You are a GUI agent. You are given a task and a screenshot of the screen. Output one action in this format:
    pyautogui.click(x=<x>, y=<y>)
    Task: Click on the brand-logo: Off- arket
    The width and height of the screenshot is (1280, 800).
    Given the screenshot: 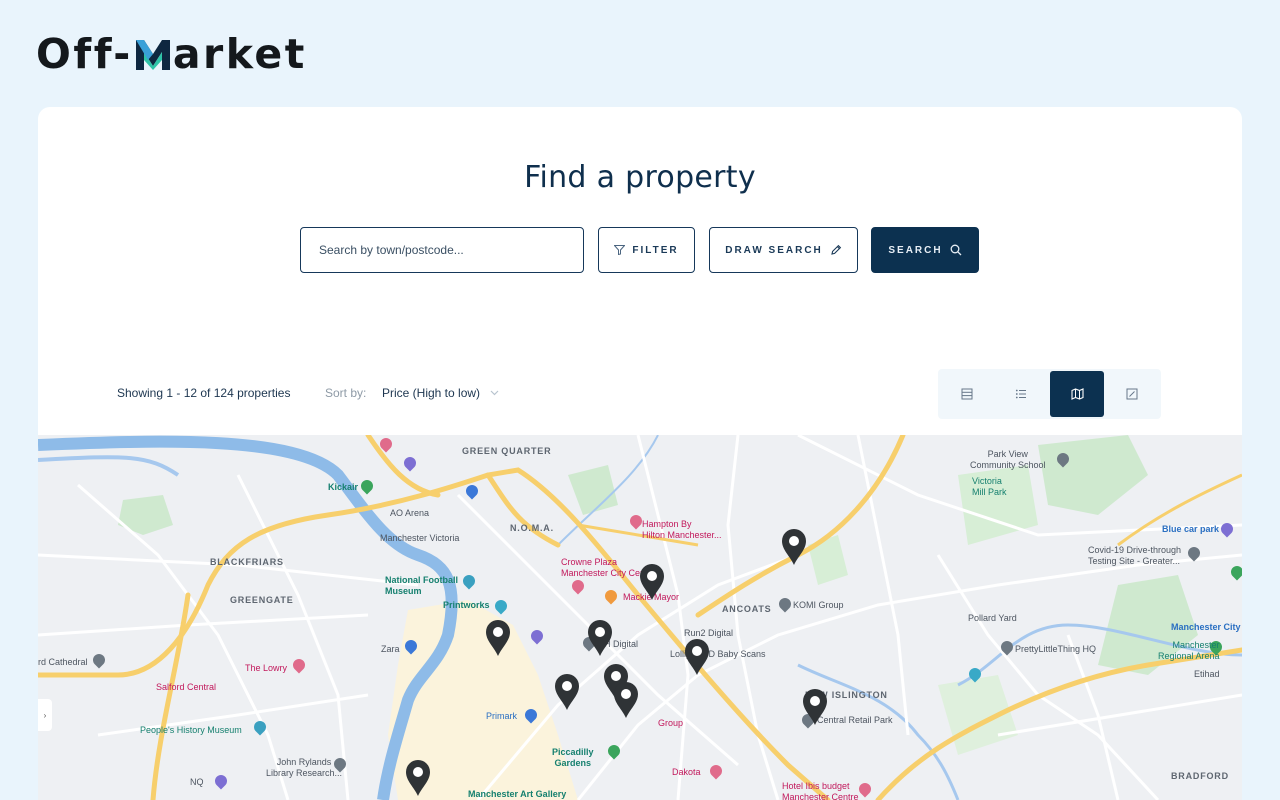 What is the action you would take?
    pyautogui.click(x=171, y=54)
    